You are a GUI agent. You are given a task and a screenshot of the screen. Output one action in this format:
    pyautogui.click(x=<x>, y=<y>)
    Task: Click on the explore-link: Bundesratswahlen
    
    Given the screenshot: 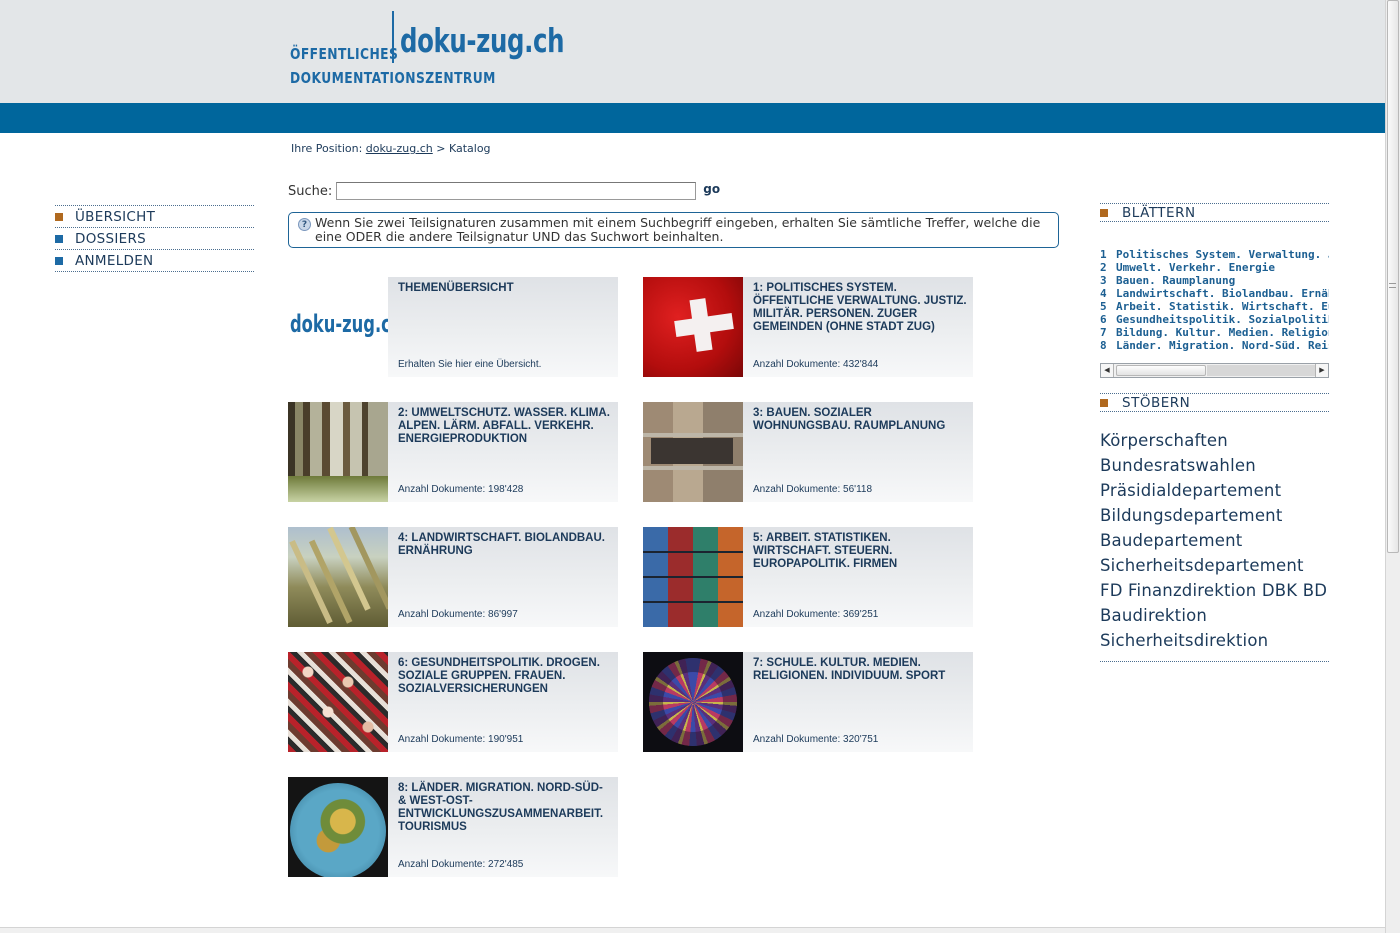 What is the action you would take?
    pyautogui.click(x=1214, y=465)
    